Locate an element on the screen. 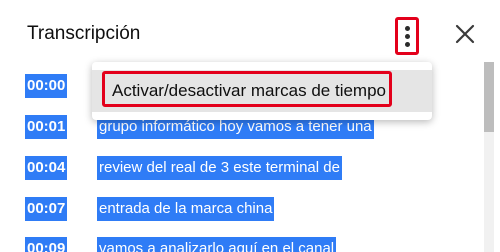  close-button is located at coordinates (465, 34).